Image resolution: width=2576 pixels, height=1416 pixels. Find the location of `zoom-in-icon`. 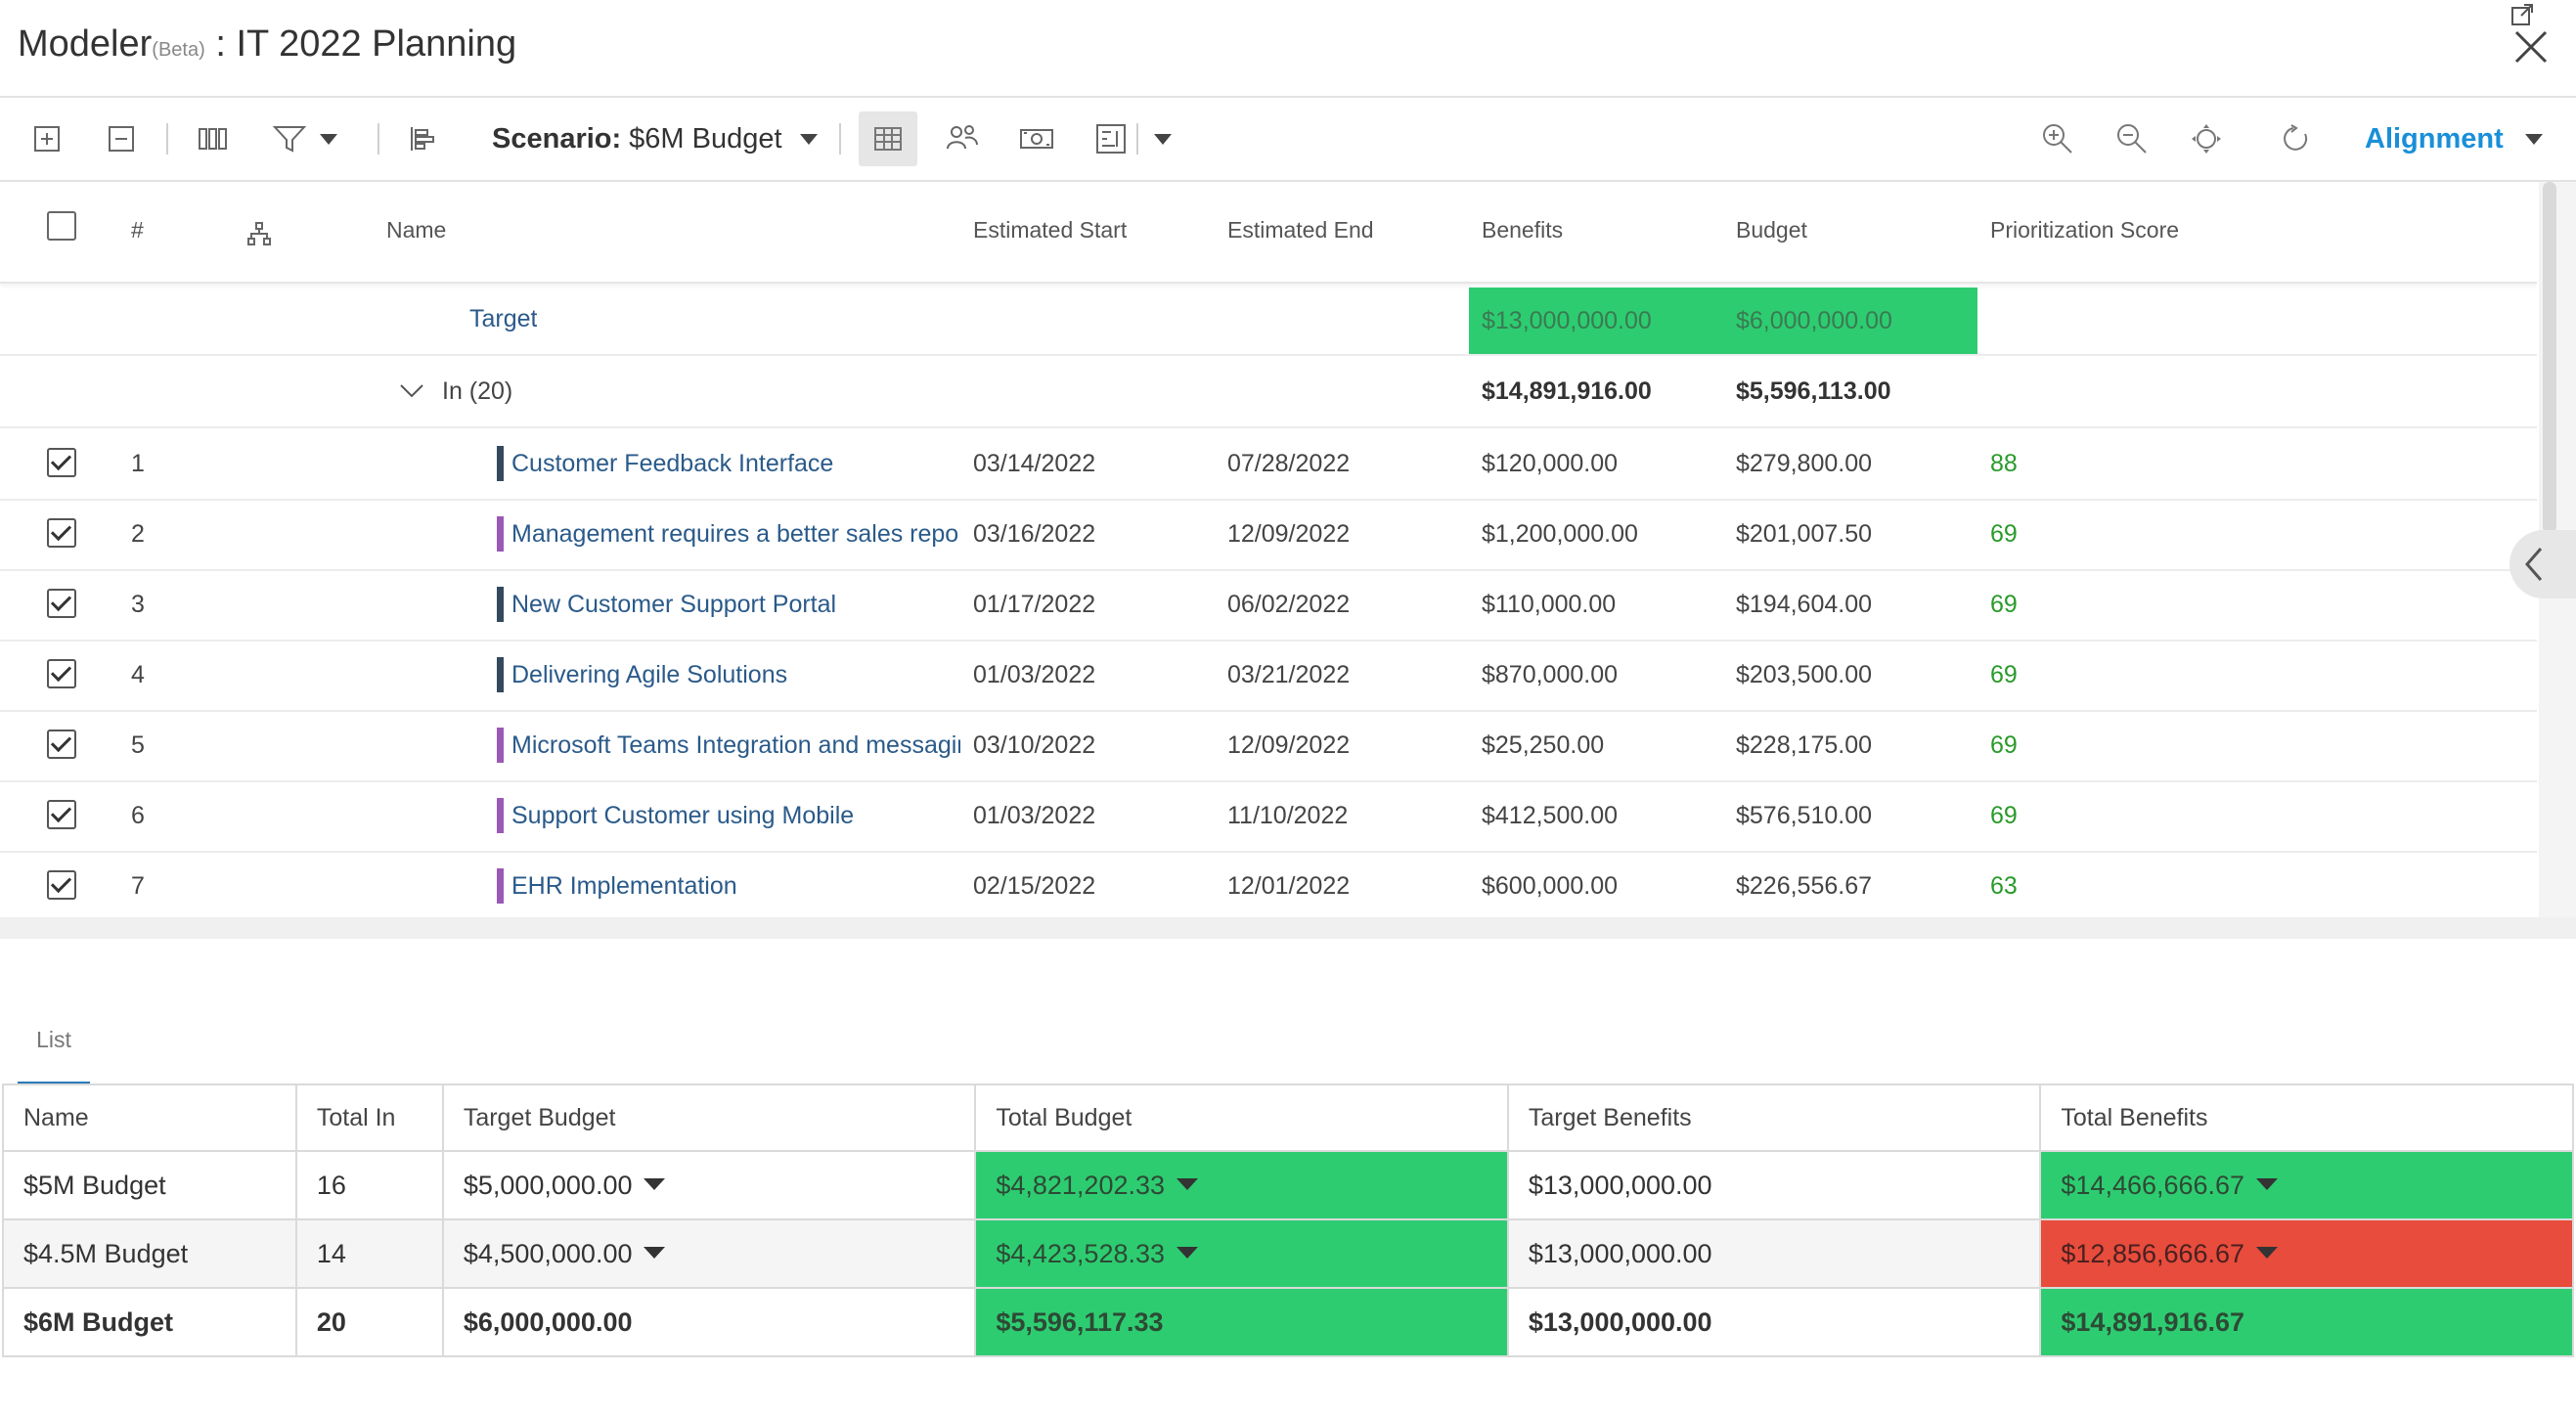

zoom-in-icon is located at coordinates (2057, 138).